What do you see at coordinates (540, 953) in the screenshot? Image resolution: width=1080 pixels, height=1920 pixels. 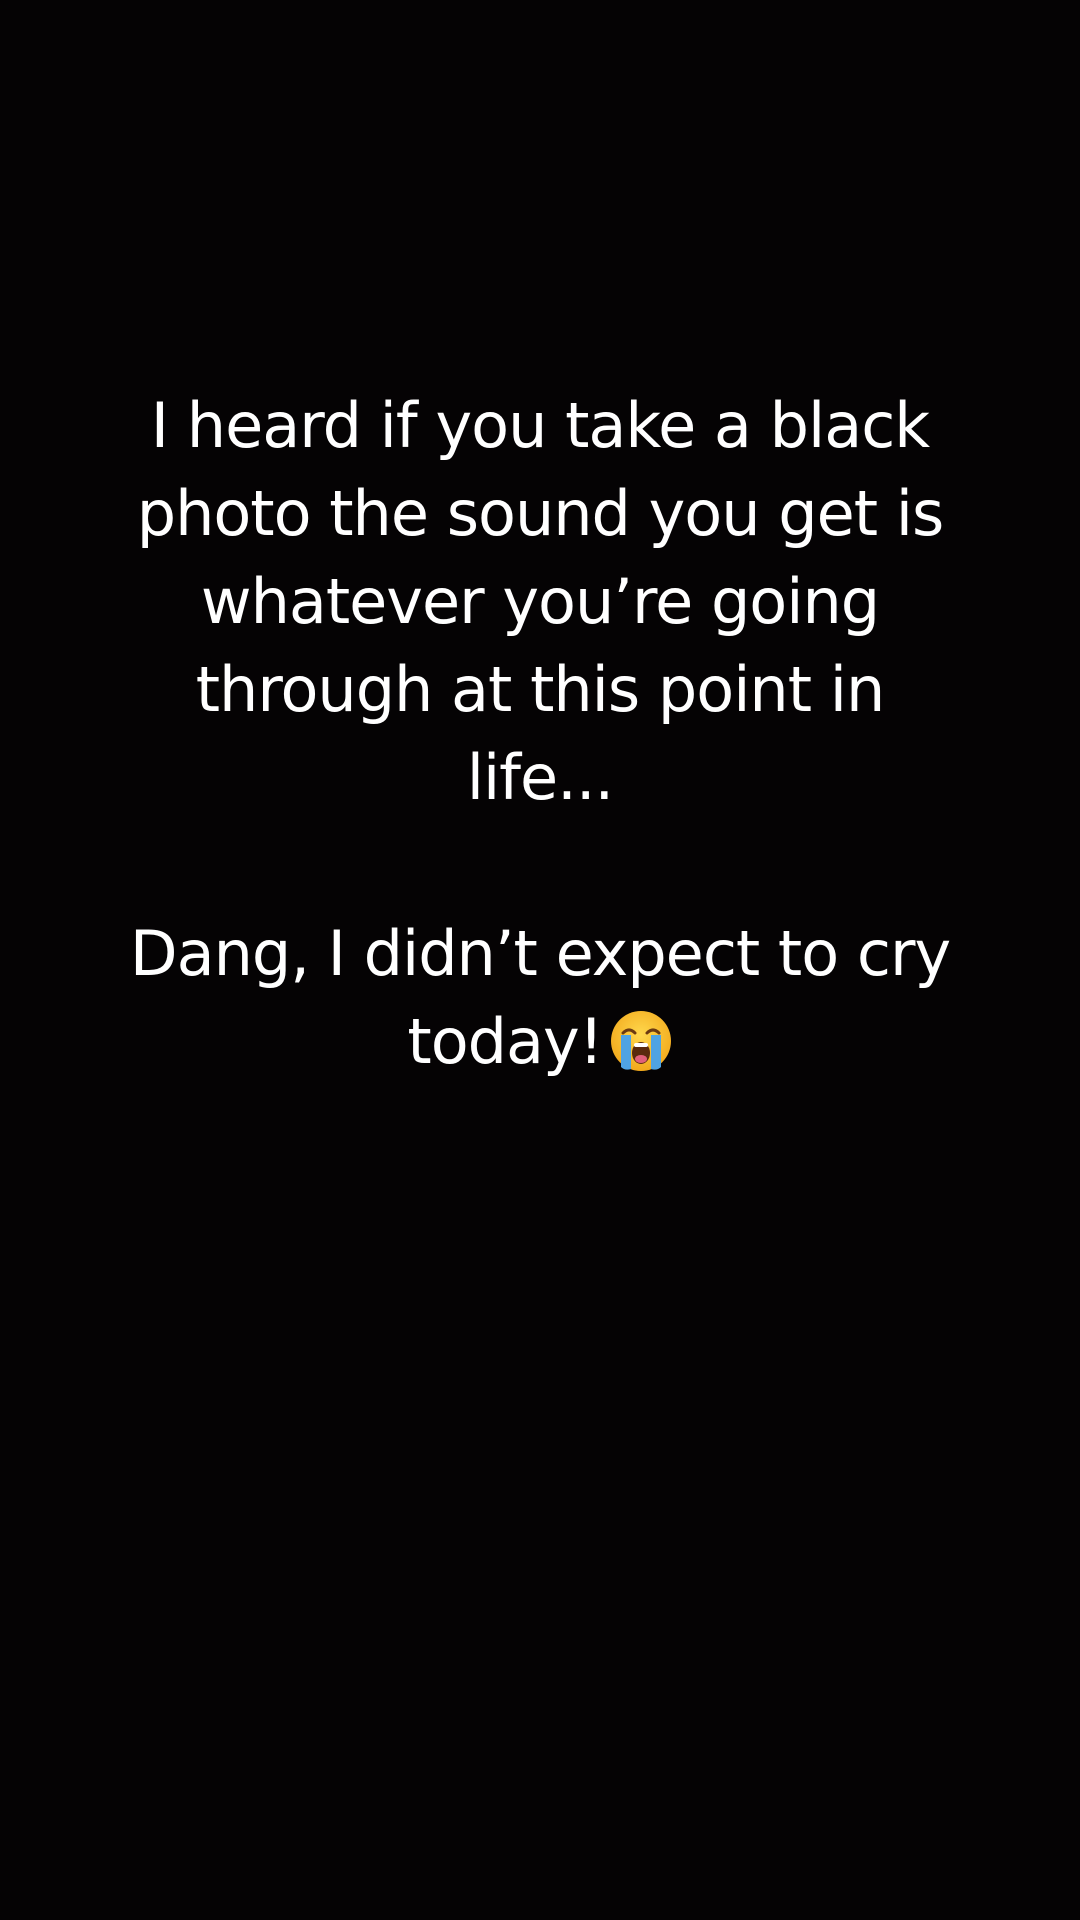 I see `caption-line-6: Dang, I didn’t expect to cry` at bounding box center [540, 953].